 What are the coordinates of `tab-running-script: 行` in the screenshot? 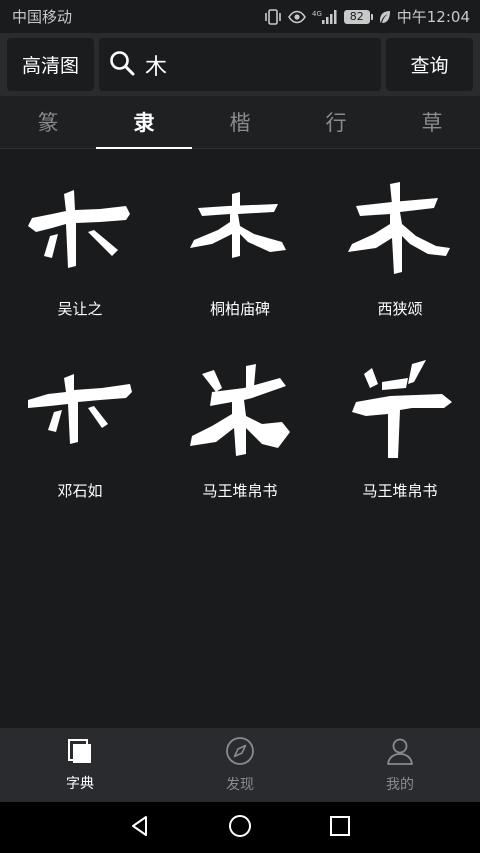 It's located at (336, 122).